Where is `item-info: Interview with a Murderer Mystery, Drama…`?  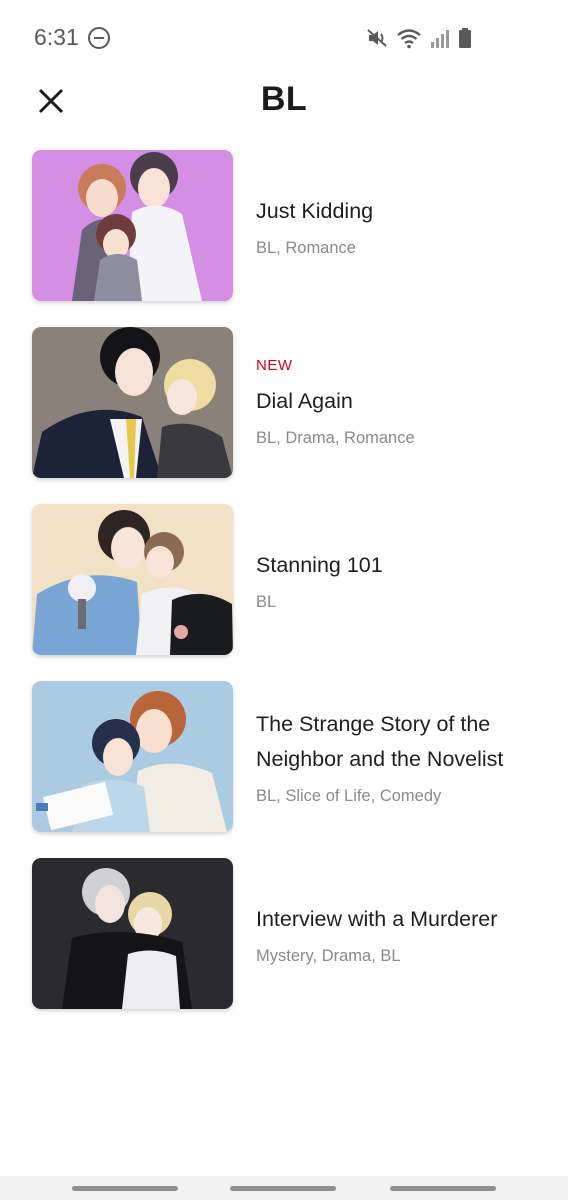
item-info: Interview with a Murderer Mystery, Drama… is located at coordinates (402, 933).